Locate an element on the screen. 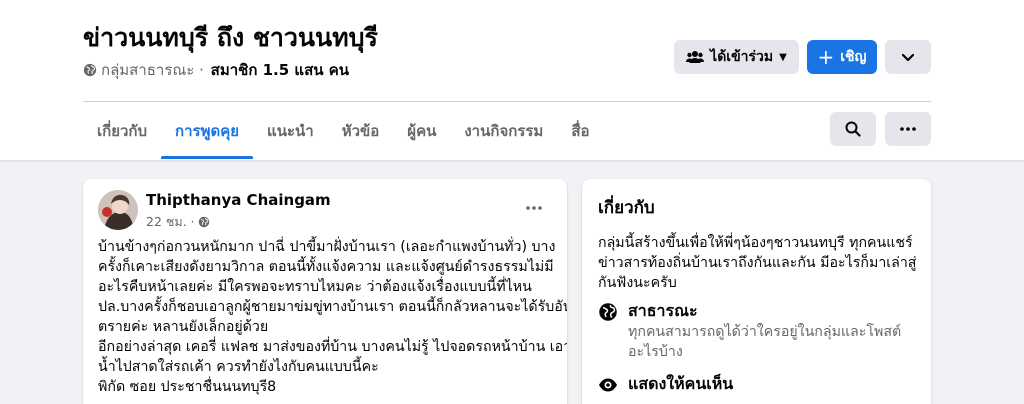 Image resolution: width=1024 pixels, height=404 pixels. avatar-image is located at coordinates (118, 210).